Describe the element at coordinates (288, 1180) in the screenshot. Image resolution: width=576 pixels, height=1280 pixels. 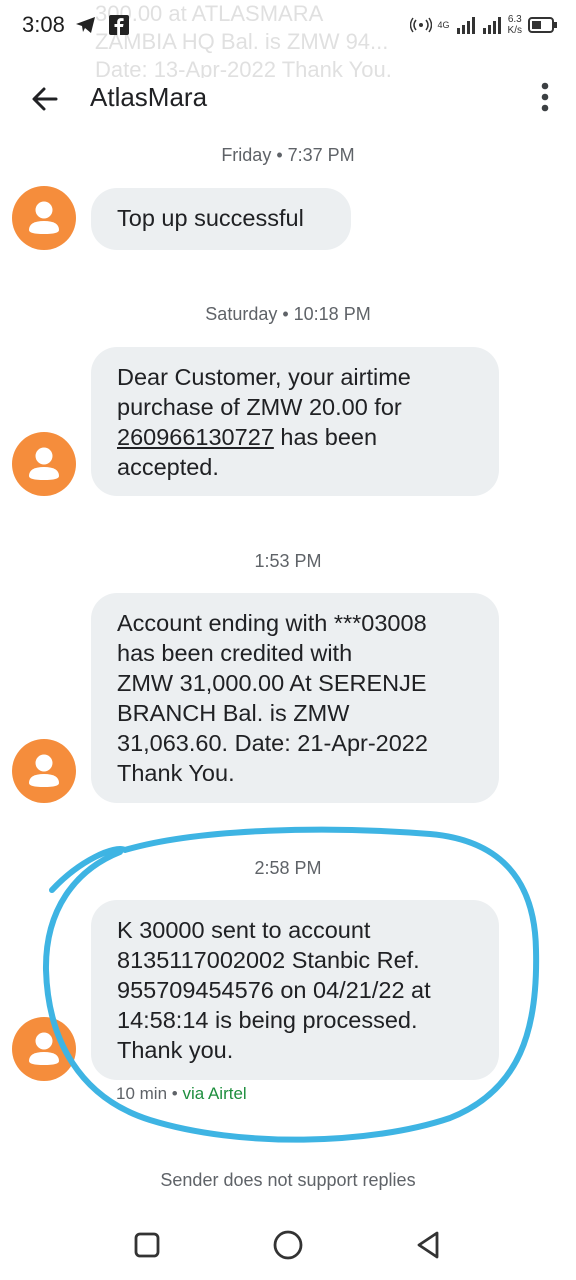
I see `no-reply-notice: Sender does not support replies` at that location.